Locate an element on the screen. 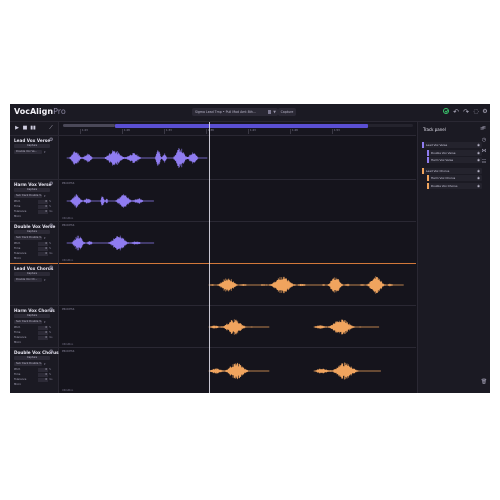 The image size is (500, 500). track-panel-item: Double Vox Verse ◉ is located at coordinates (454, 153).